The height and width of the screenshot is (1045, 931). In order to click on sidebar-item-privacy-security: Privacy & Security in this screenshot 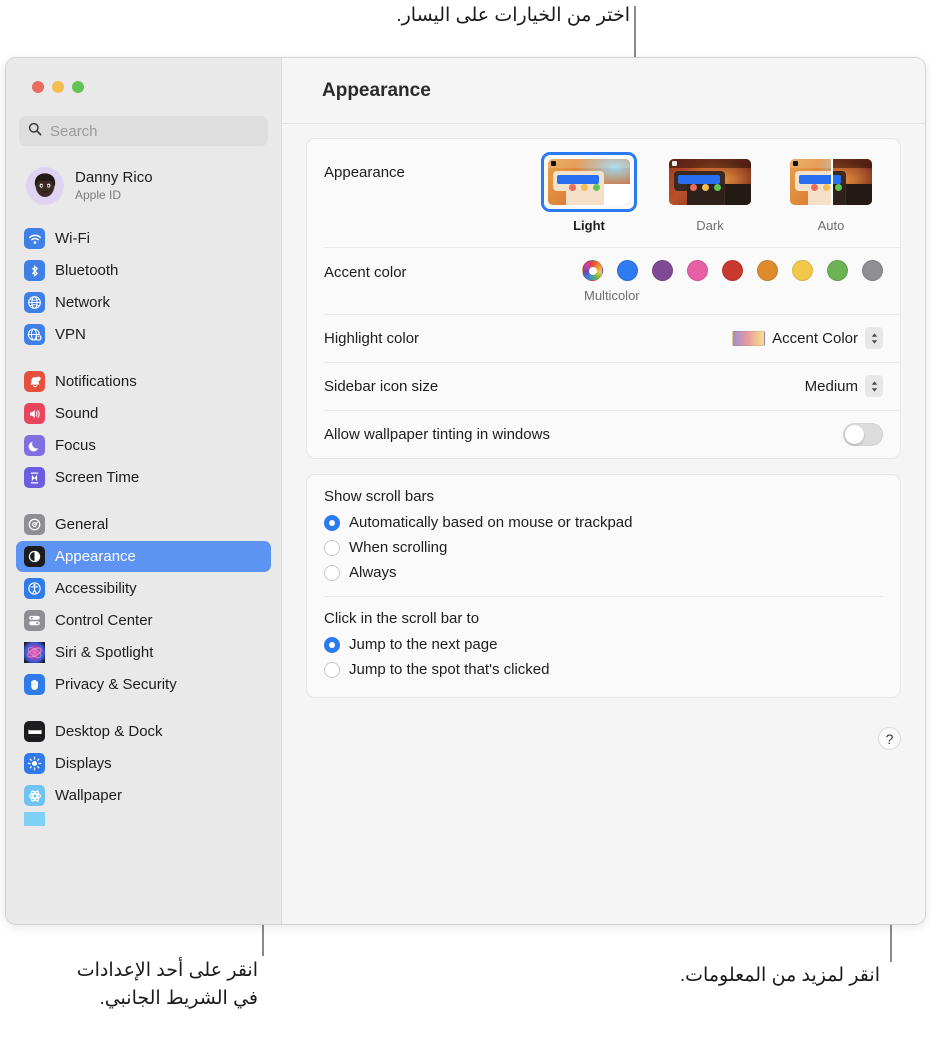, I will do `click(143, 684)`.